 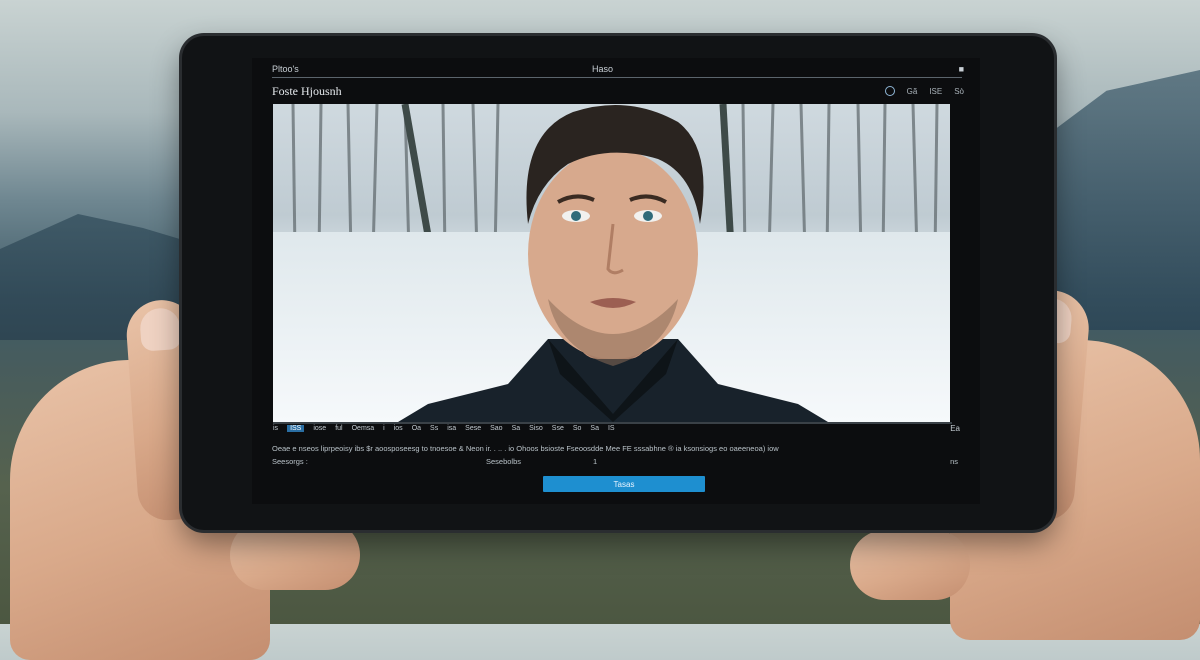 I want to click on title-action-3: Sò, so click(x=959, y=91).